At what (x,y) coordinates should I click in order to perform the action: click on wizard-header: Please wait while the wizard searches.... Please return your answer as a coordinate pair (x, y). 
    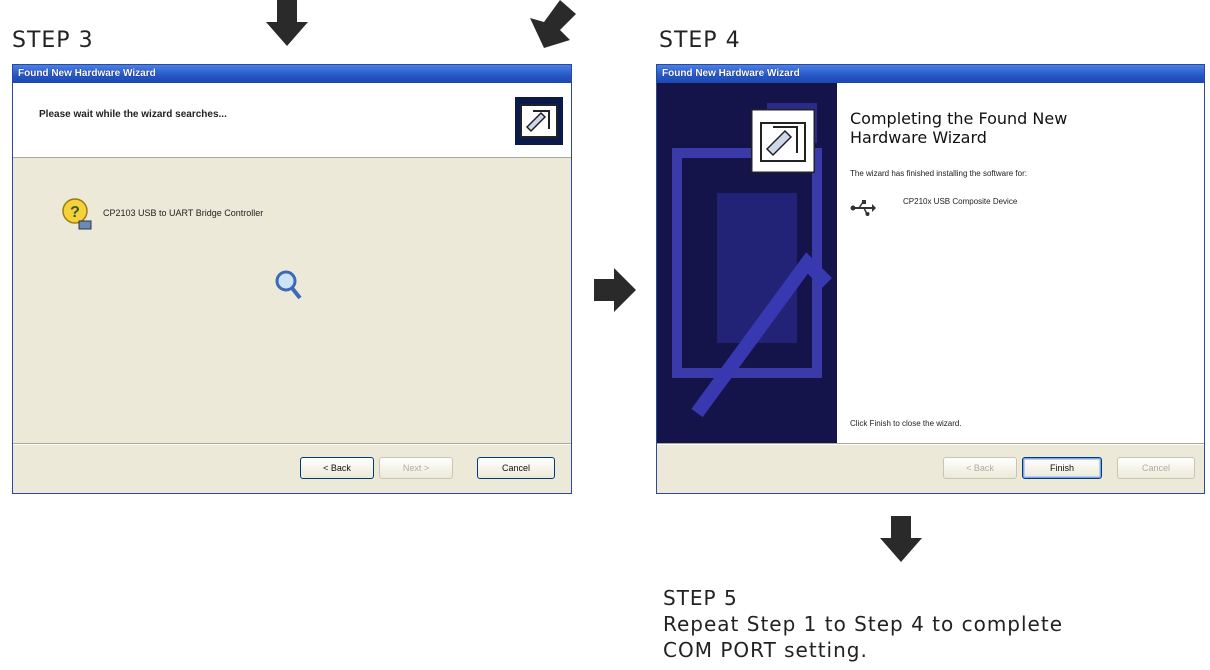
    Looking at the image, I should click on (292, 120).